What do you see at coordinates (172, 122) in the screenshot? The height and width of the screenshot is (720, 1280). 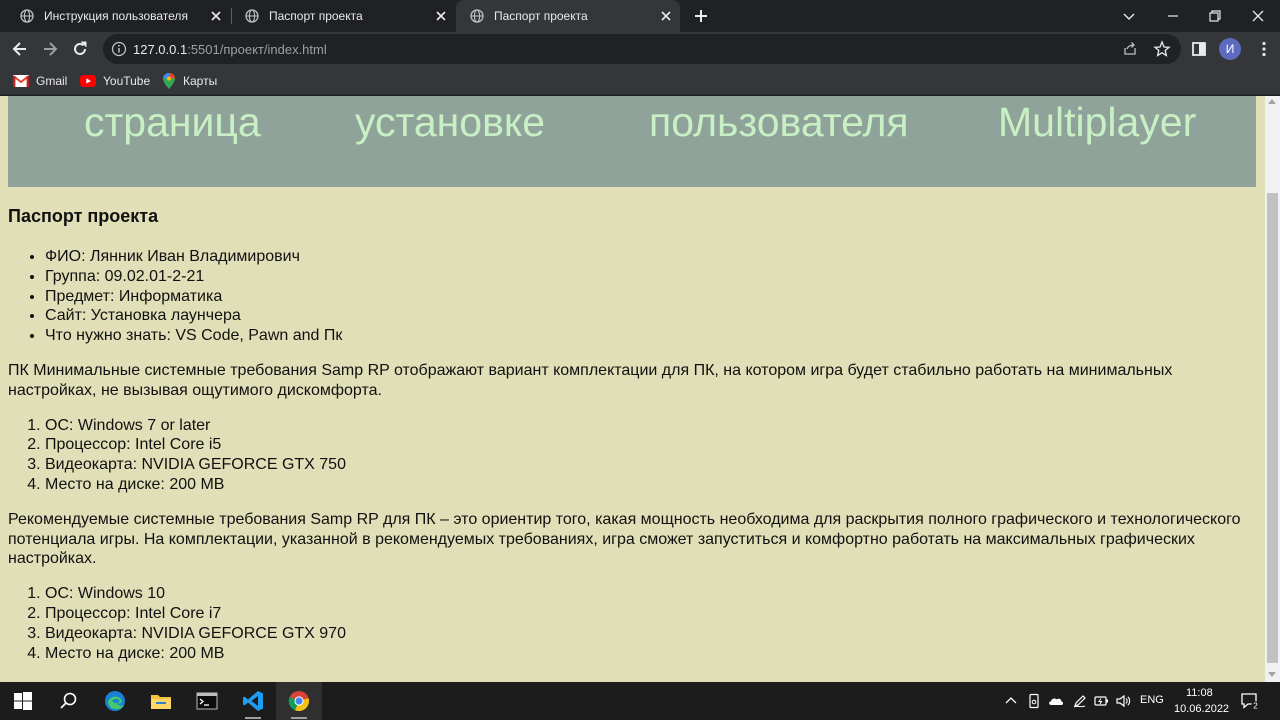 I see `hero-word: страница` at bounding box center [172, 122].